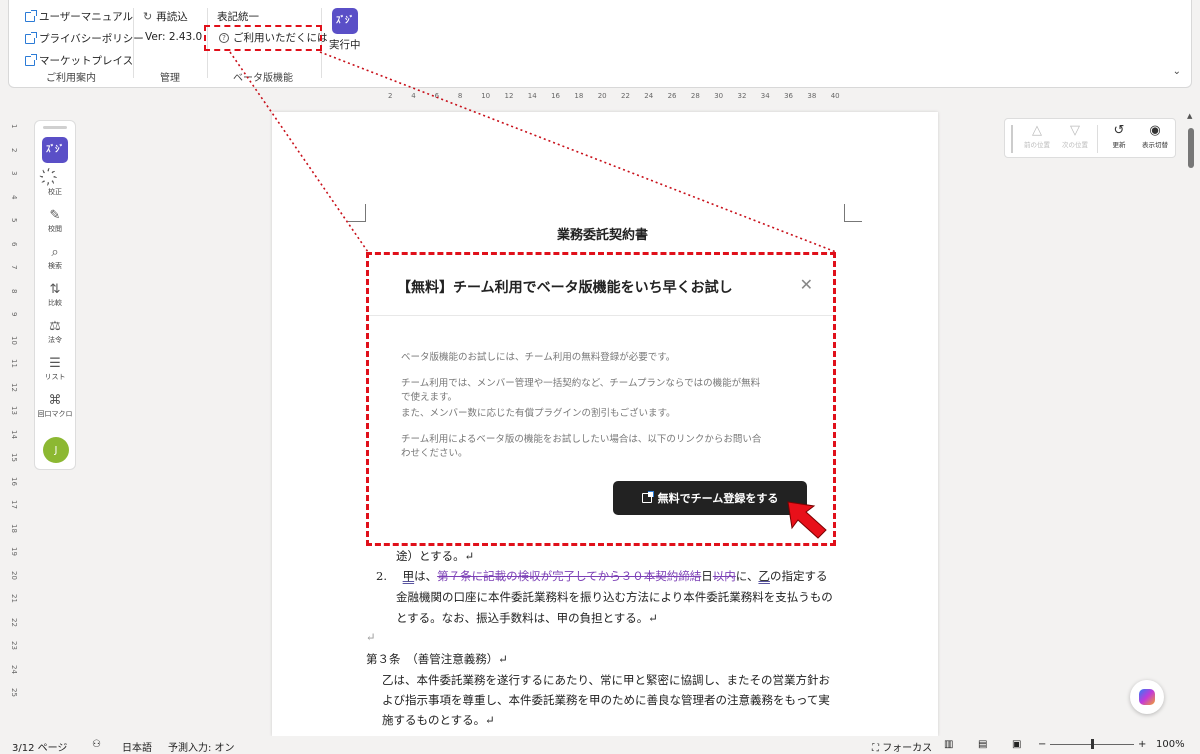 This screenshot has height=754, width=1200. I want to click on print-layout-icon: ▤, so click(982, 744).